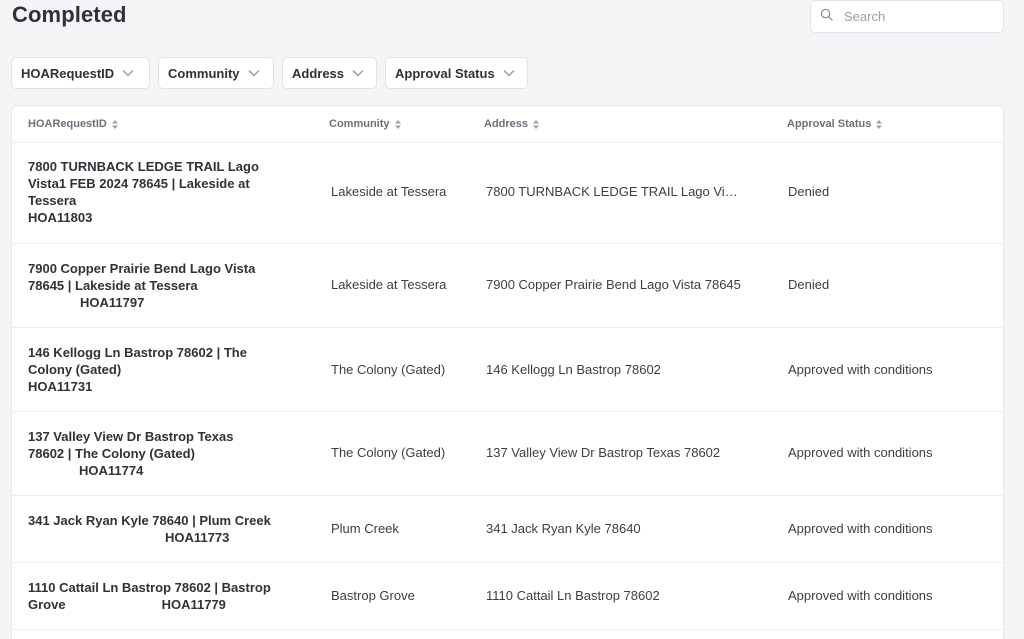 The width and height of the screenshot is (1024, 639). What do you see at coordinates (318, 73) in the screenshot?
I see `filter-label: Address` at bounding box center [318, 73].